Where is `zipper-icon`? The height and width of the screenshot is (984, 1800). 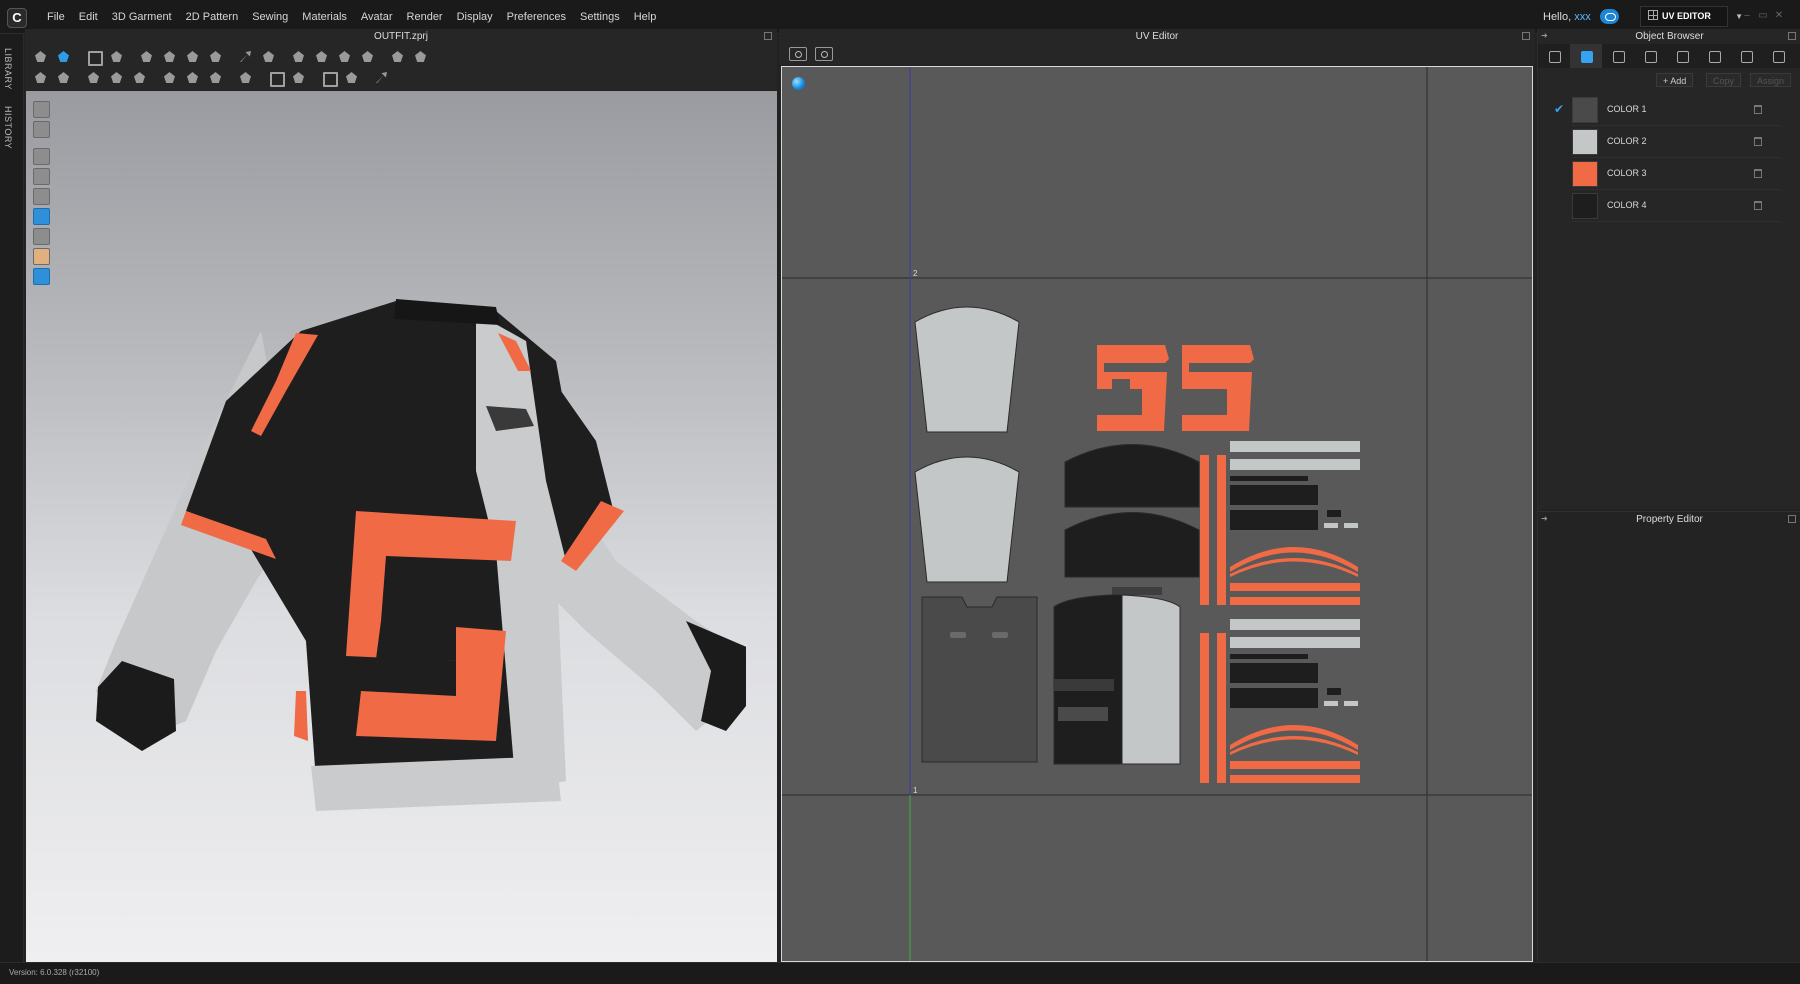
zipper-icon is located at coordinates (1714, 56).